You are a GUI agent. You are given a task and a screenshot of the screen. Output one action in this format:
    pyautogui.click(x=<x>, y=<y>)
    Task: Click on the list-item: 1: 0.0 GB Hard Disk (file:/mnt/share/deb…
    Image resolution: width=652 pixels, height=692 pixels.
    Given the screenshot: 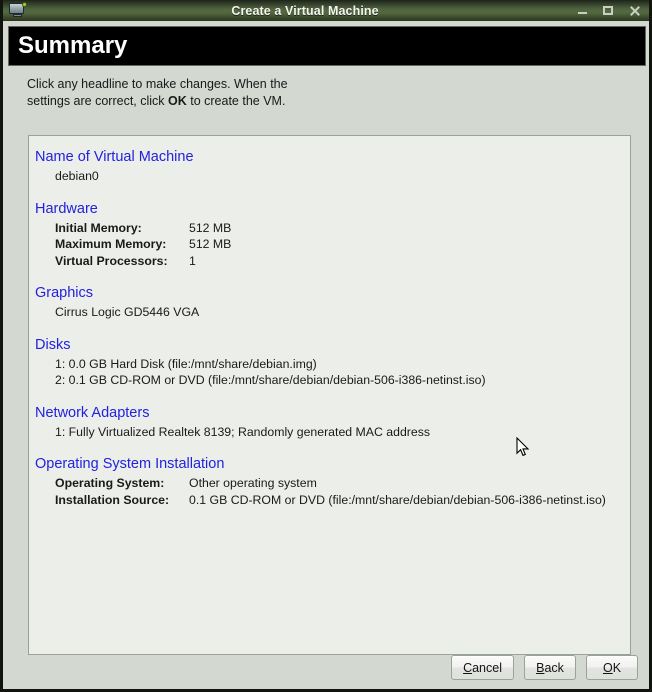 What is the action you would take?
    pyautogui.click(x=186, y=363)
    